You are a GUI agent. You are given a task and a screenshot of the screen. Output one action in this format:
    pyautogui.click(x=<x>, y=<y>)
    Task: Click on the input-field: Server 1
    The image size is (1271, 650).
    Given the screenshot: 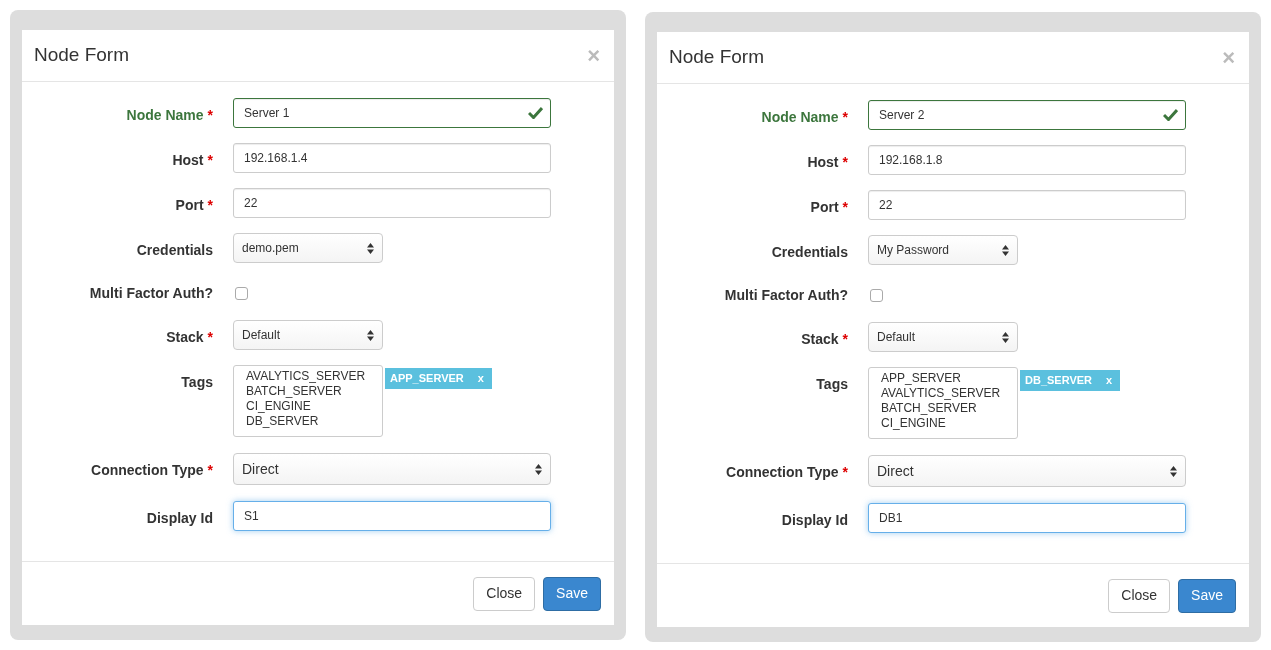 What is the action you would take?
    pyautogui.click(x=392, y=113)
    